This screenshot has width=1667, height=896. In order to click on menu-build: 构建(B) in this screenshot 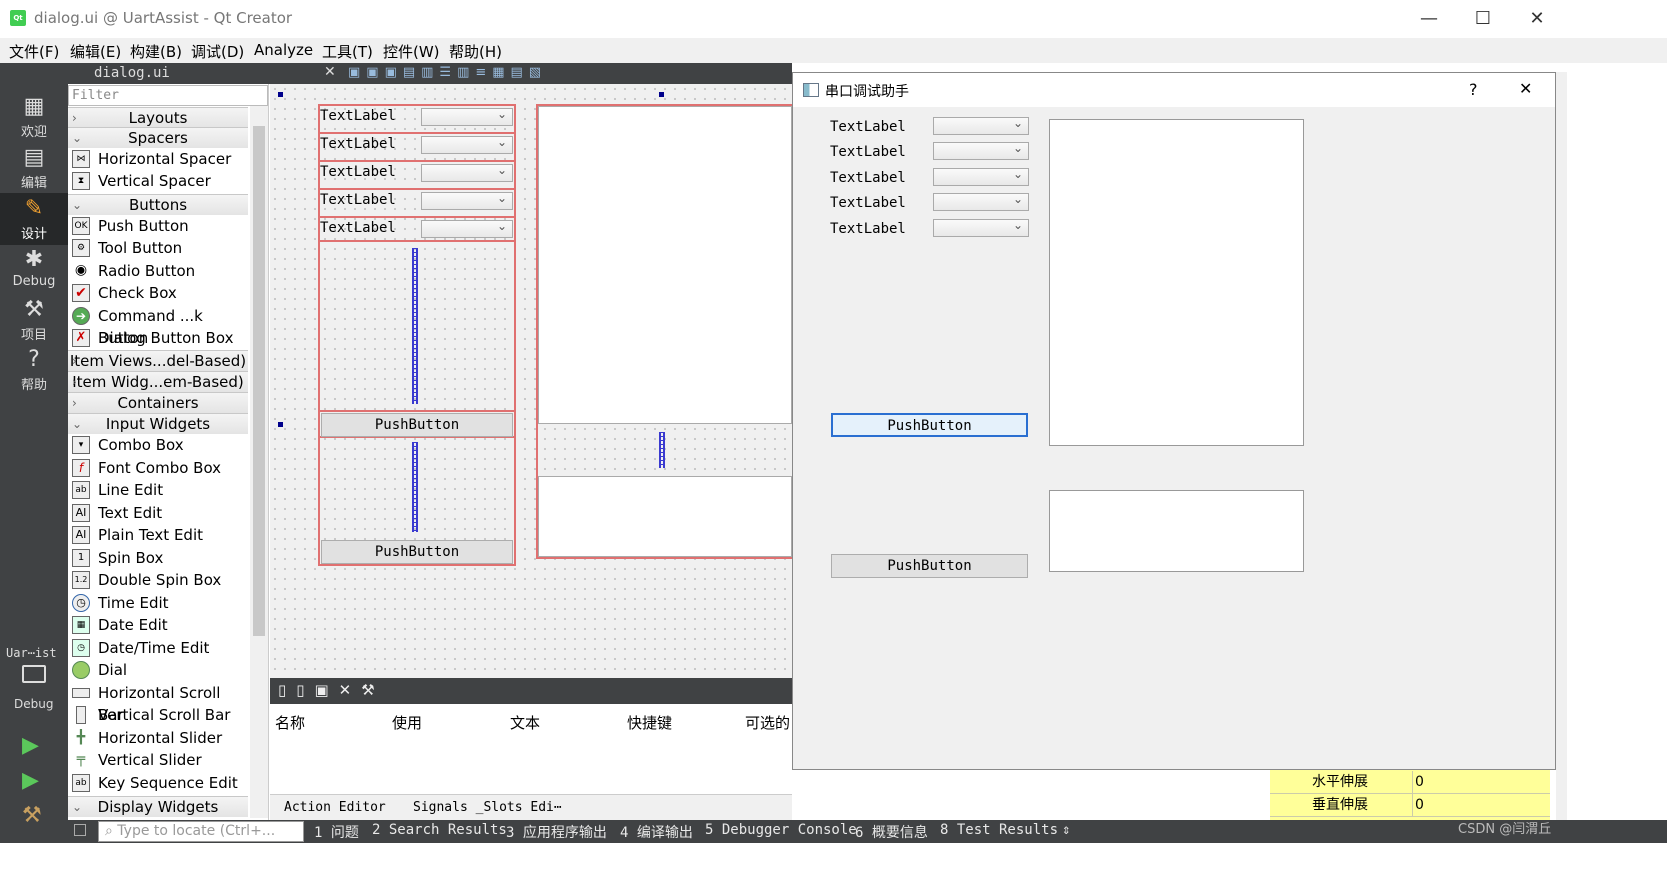, I will do `click(156, 51)`.